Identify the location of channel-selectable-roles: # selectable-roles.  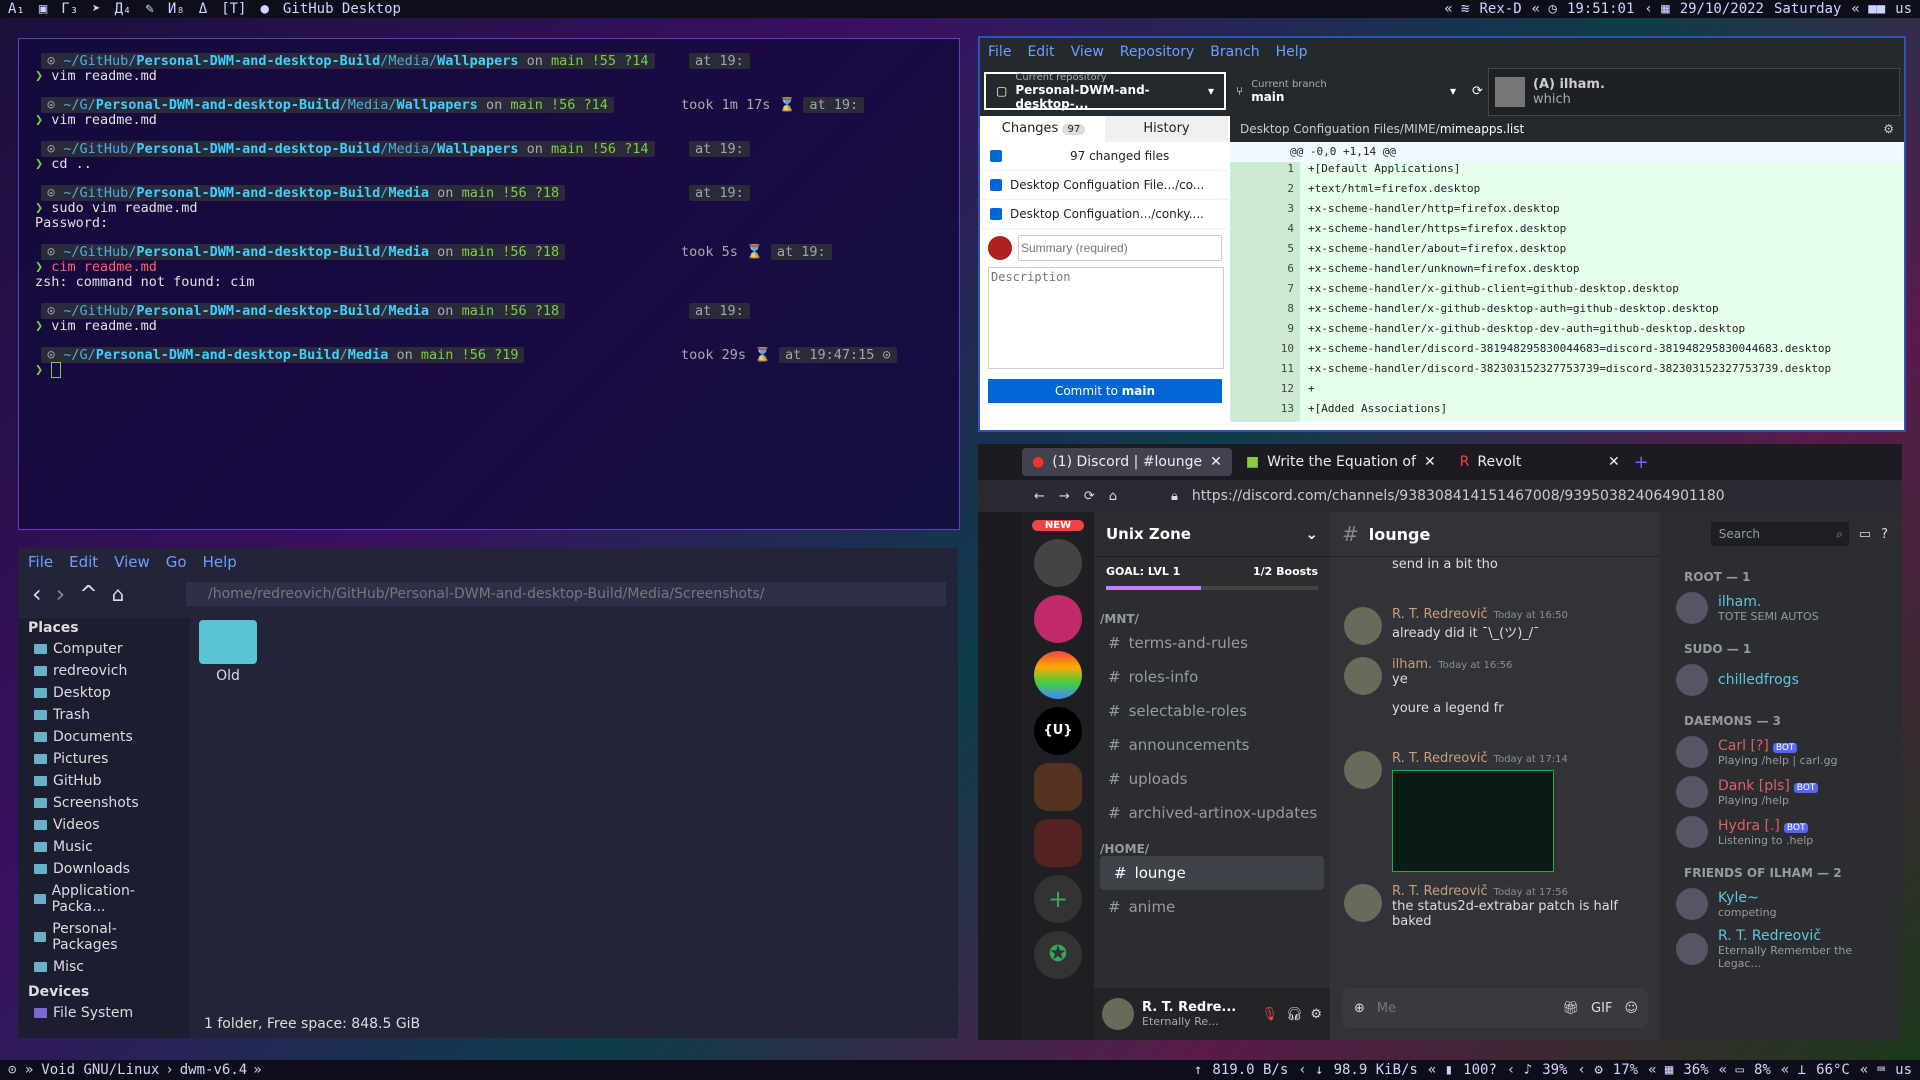
(1212, 711).